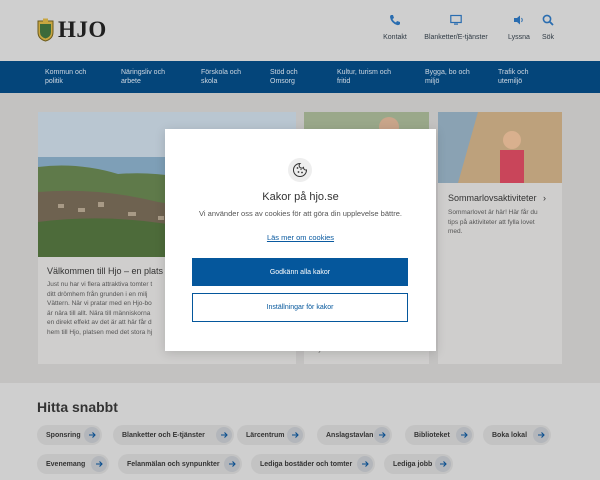 The height and width of the screenshot is (480, 600). Describe the element at coordinates (300, 272) in the screenshot. I see `accept-cookies-button: Godkänn alla kakor` at that location.